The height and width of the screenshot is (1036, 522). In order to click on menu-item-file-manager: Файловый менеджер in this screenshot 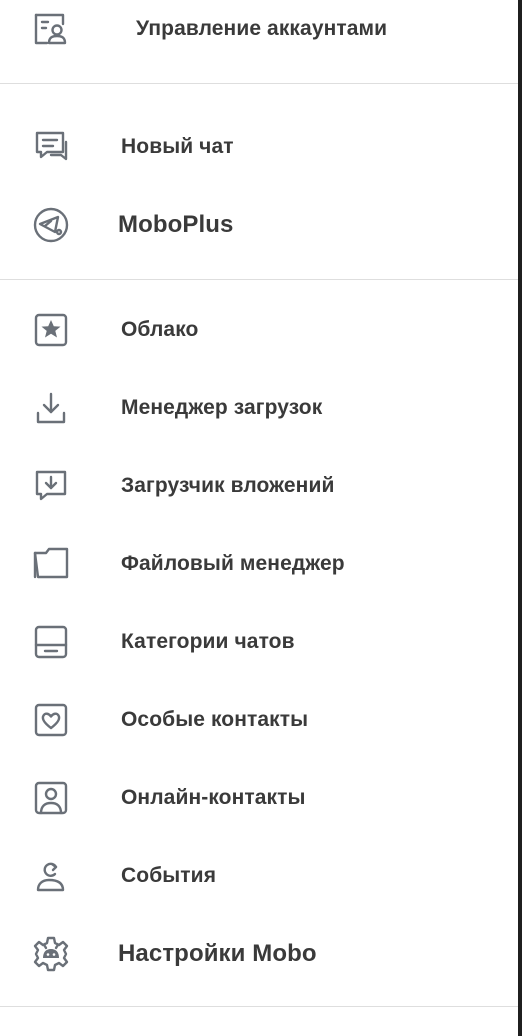, I will do `click(259, 564)`.